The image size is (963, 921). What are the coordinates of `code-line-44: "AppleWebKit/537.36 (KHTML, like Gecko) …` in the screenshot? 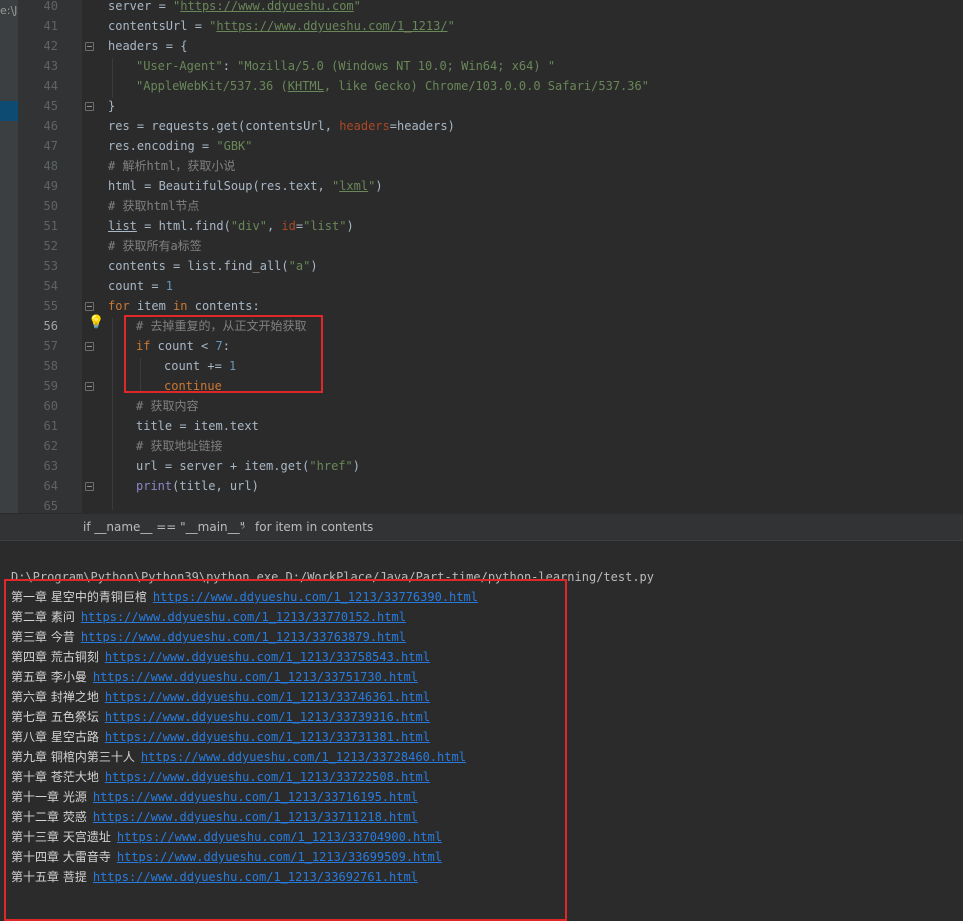 It's located at (392, 86).